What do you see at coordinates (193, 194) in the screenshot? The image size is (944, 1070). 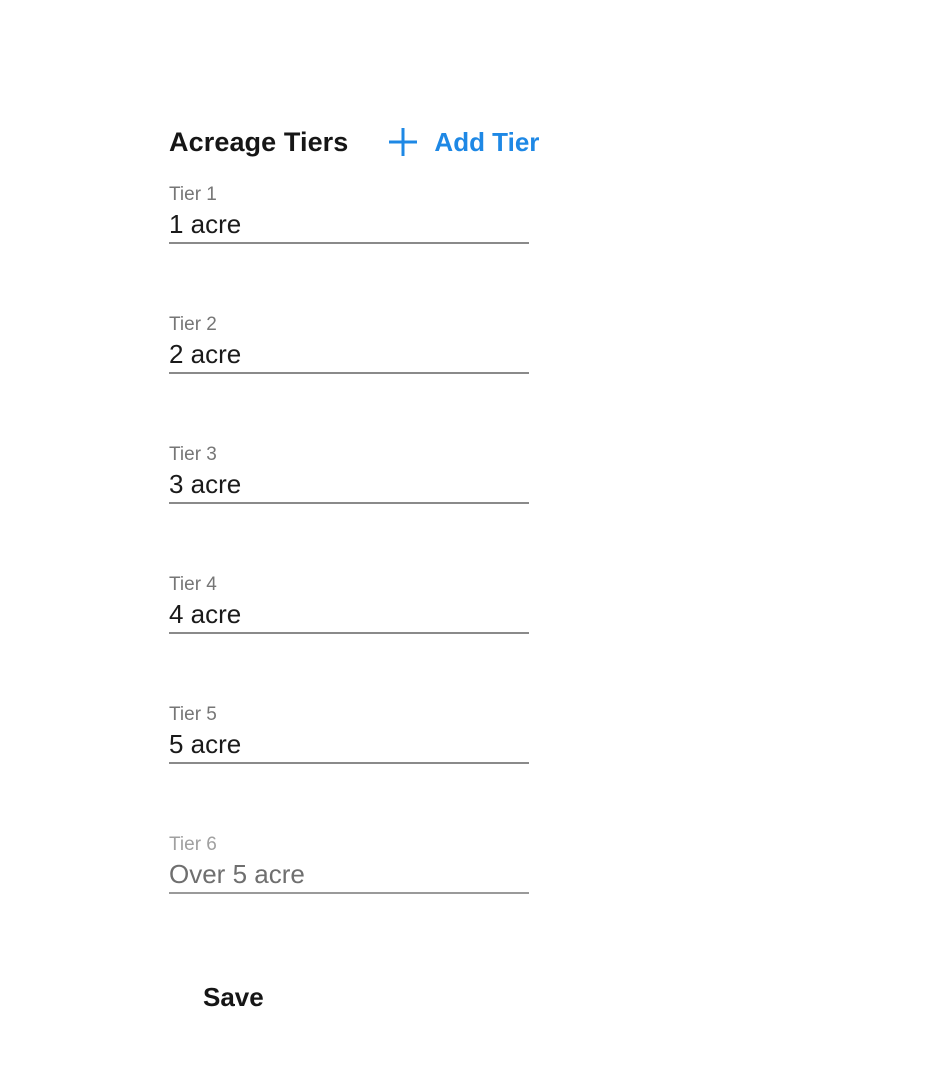 I see `tier-label: Tier 1` at bounding box center [193, 194].